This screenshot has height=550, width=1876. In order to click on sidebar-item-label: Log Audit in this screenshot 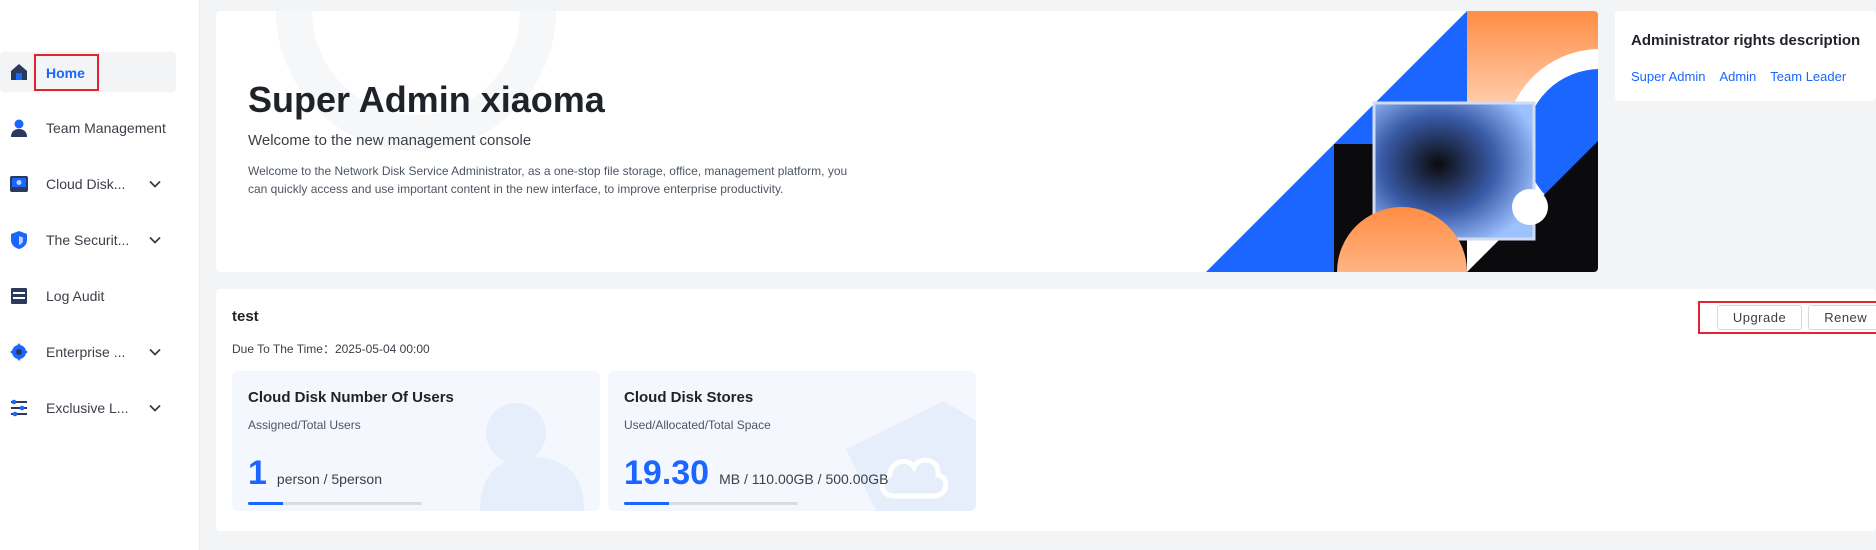, I will do `click(75, 296)`.